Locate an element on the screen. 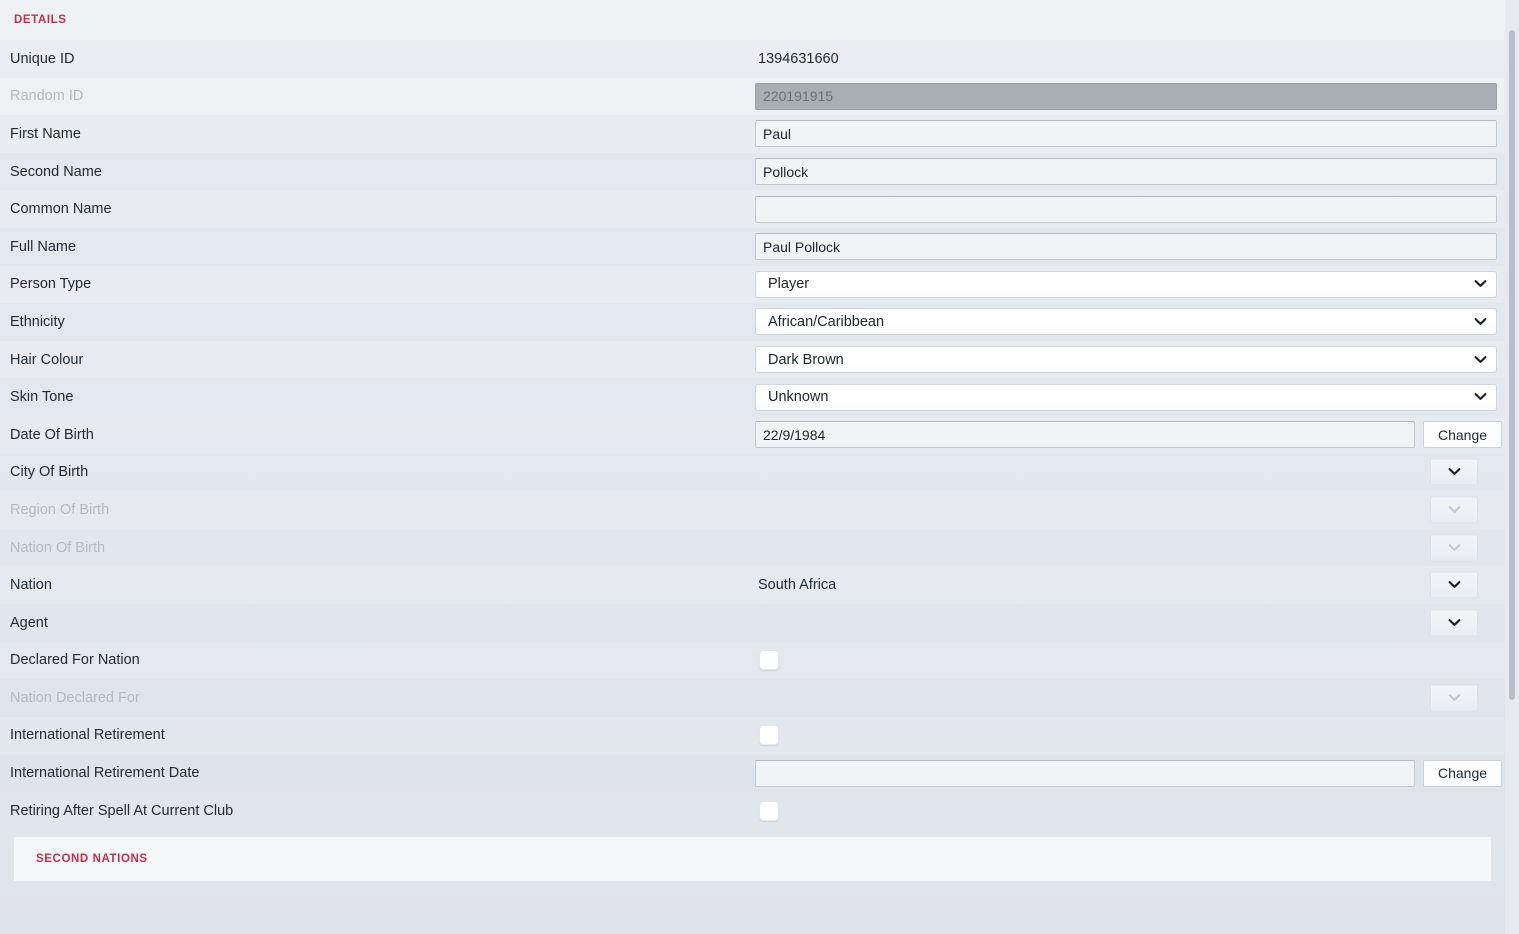 The width and height of the screenshot is (1519, 934). second-name-input is located at coordinates (1126, 172).